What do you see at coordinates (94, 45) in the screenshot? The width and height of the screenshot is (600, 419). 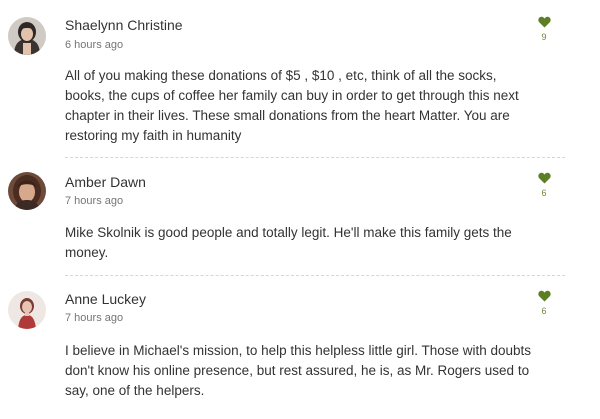 I see `comment-timestamp: 6 hours ago` at bounding box center [94, 45].